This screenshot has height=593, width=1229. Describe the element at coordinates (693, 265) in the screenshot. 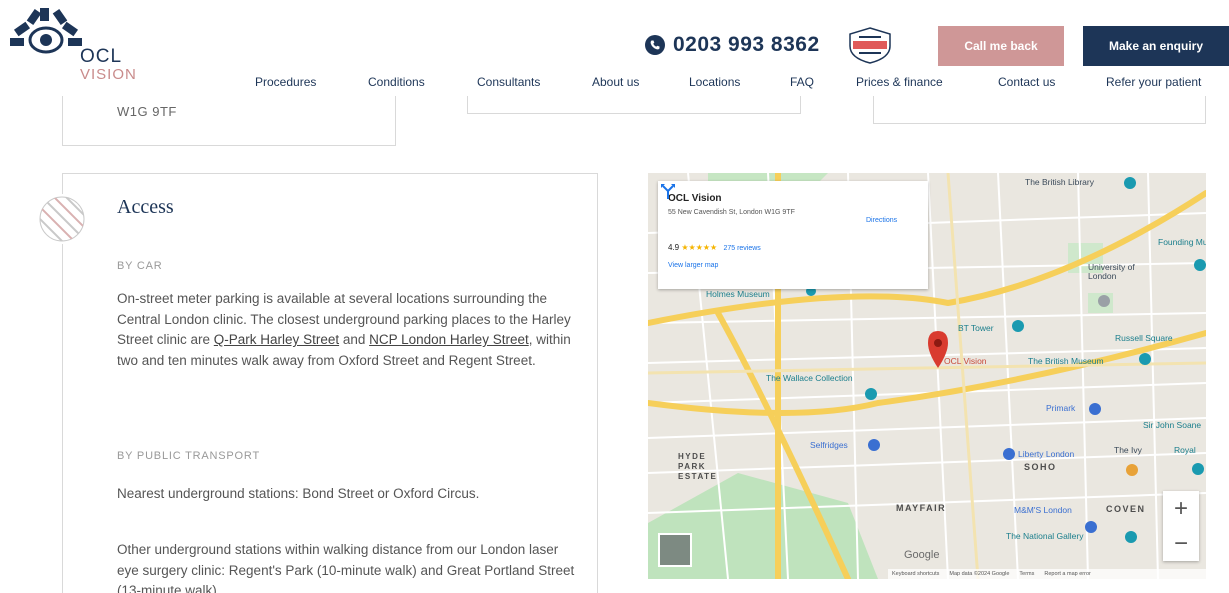

I see `view-larger-map-link: View larger map` at that location.